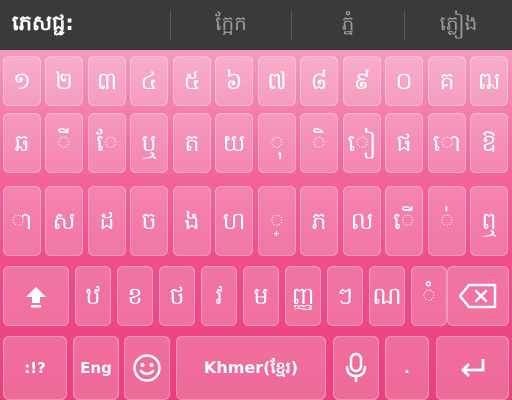 The width and height of the screenshot is (512, 400). What do you see at coordinates (319, 81) in the screenshot?
I see `key-8: ៨` at bounding box center [319, 81].